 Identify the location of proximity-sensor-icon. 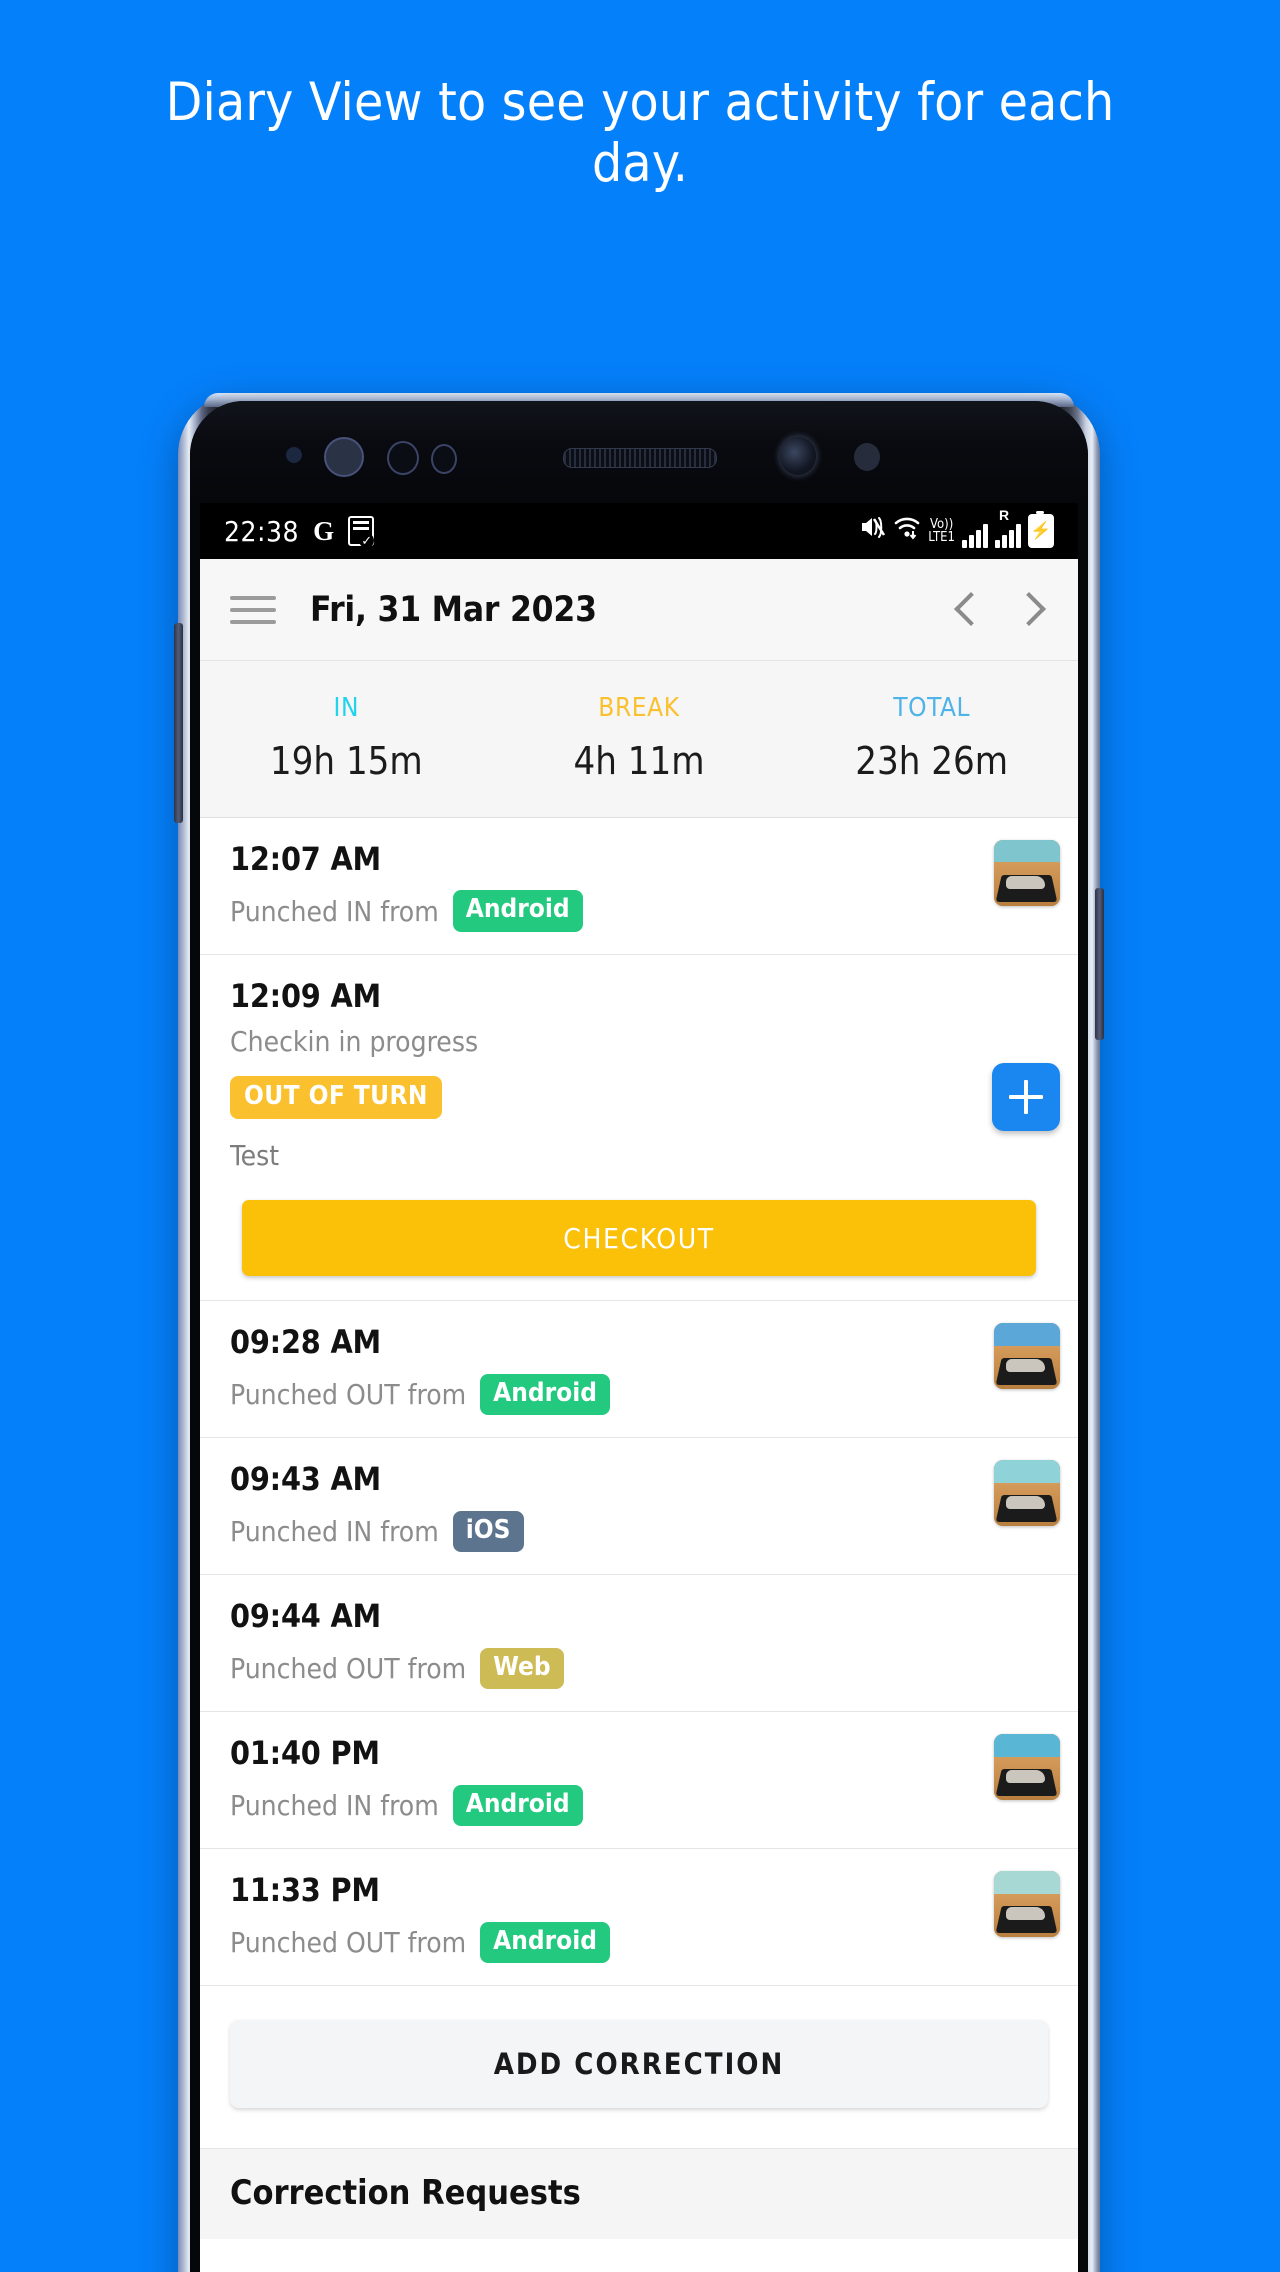
(294, 455).